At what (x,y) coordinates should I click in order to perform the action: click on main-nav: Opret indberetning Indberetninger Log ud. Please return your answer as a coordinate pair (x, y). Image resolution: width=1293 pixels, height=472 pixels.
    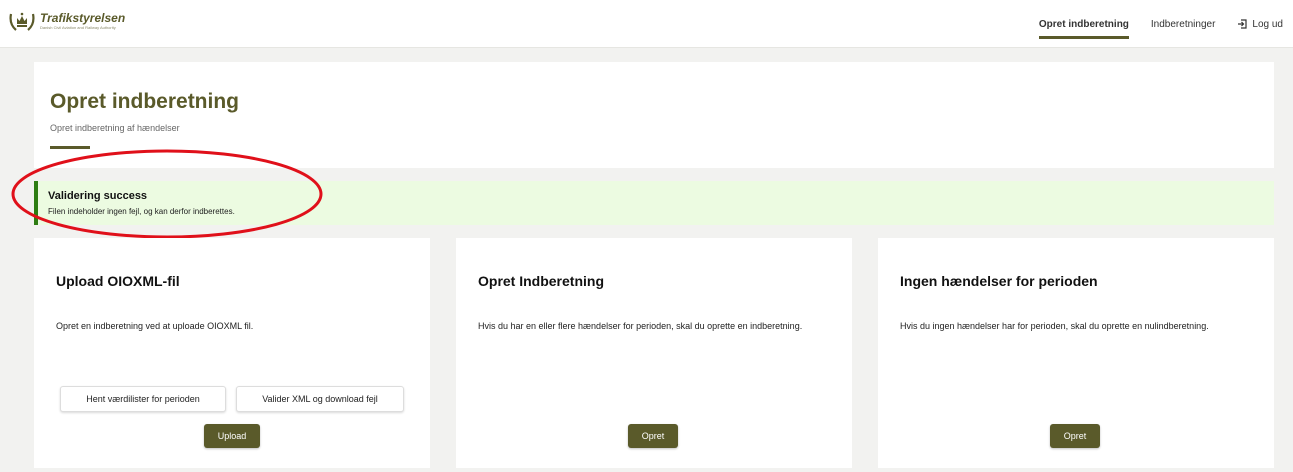
    Looking at the image, I should click on (1150, 24).